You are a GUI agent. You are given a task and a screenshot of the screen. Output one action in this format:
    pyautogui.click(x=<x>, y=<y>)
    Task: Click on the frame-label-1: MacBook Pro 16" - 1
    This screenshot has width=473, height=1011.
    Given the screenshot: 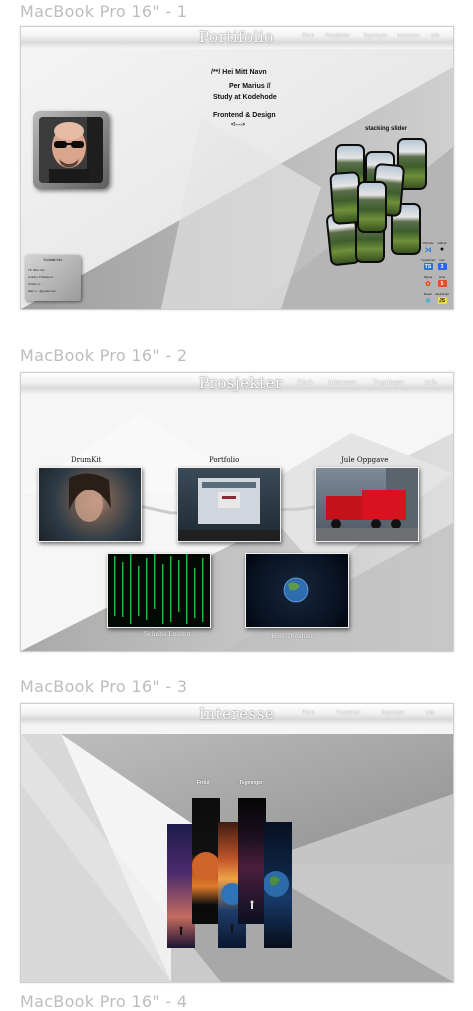 What is the action you would take?
    pyautogui.click(x=104, y=11)
    